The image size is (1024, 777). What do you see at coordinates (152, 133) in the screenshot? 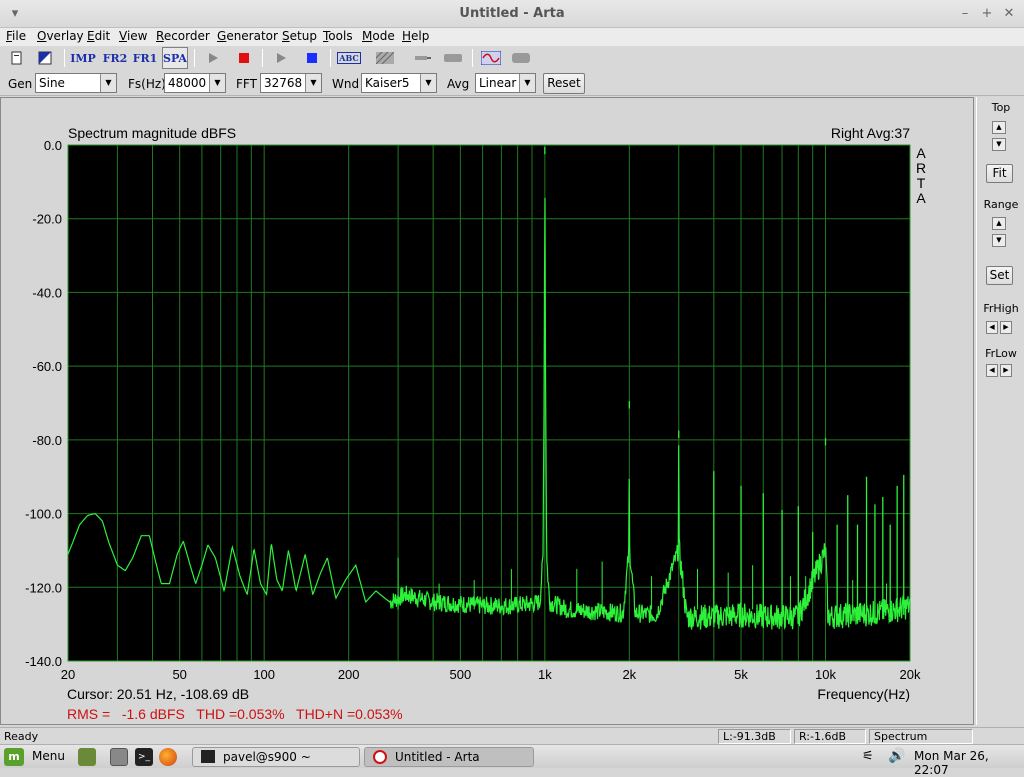
I see `plot-title: Spectrum magnitude dBFS` at bounding box center [152, 133].